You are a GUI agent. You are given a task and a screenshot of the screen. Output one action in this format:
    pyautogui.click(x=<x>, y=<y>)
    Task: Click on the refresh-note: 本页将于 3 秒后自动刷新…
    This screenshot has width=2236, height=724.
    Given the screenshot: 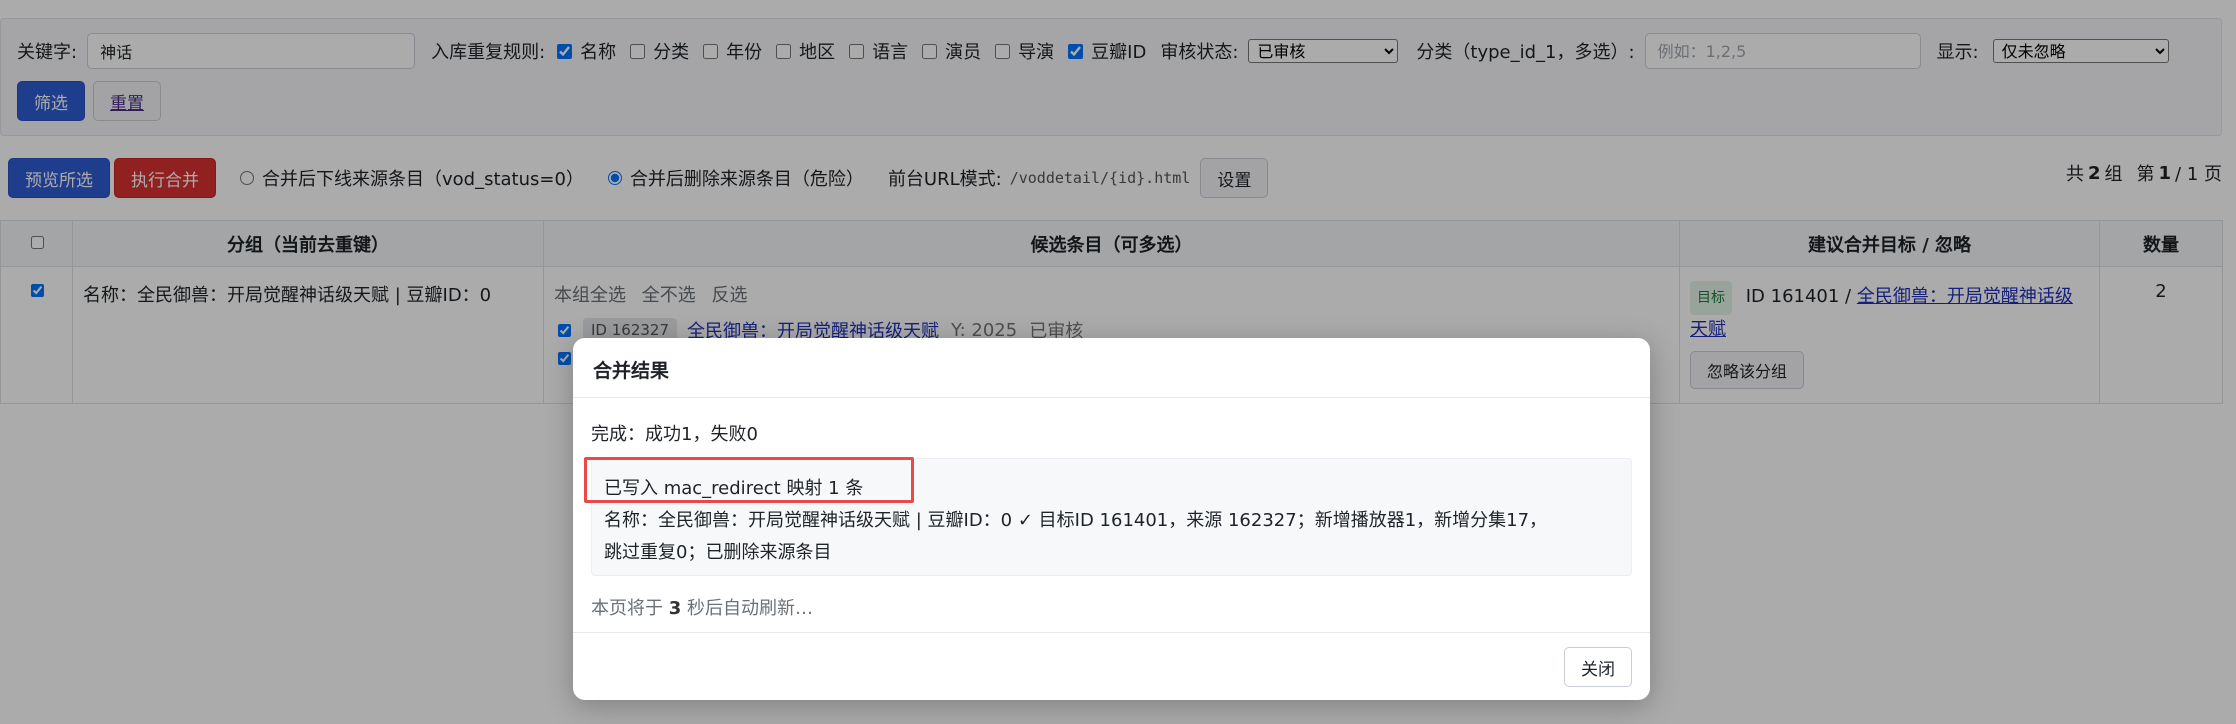 What is the action you would take?
    pyautogui.click(x=1111, y=607)
    